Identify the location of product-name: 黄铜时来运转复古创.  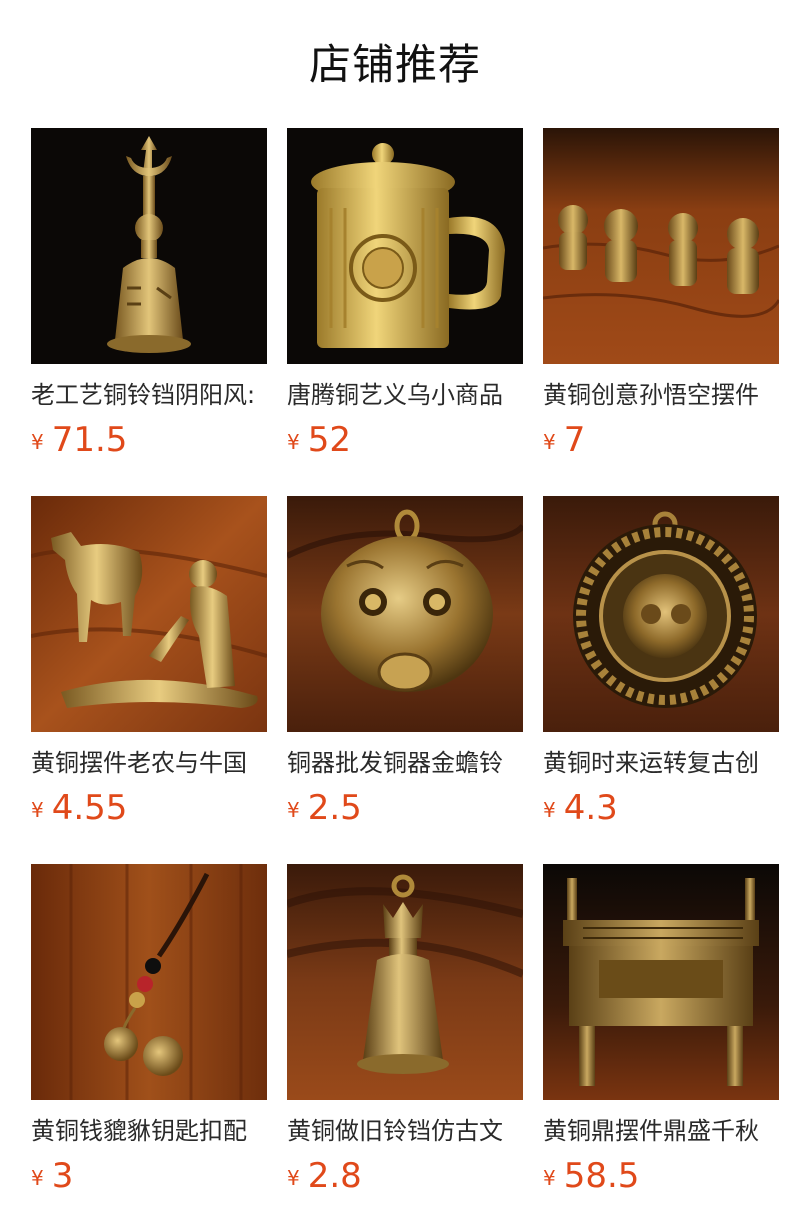
(661, 763).